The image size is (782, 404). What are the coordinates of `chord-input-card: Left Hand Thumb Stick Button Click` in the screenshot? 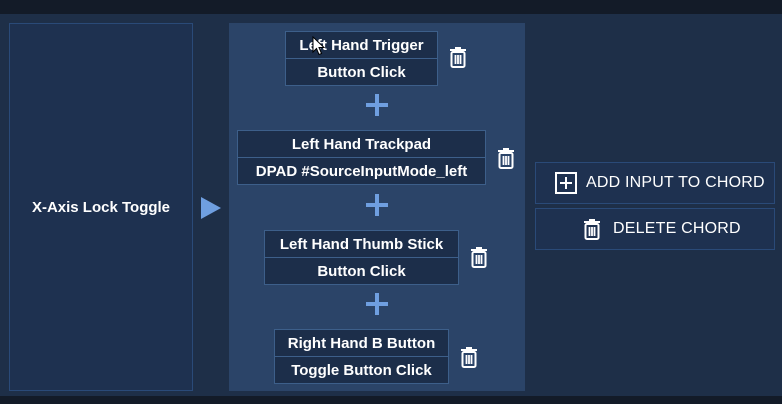 It's located at (361, 257).